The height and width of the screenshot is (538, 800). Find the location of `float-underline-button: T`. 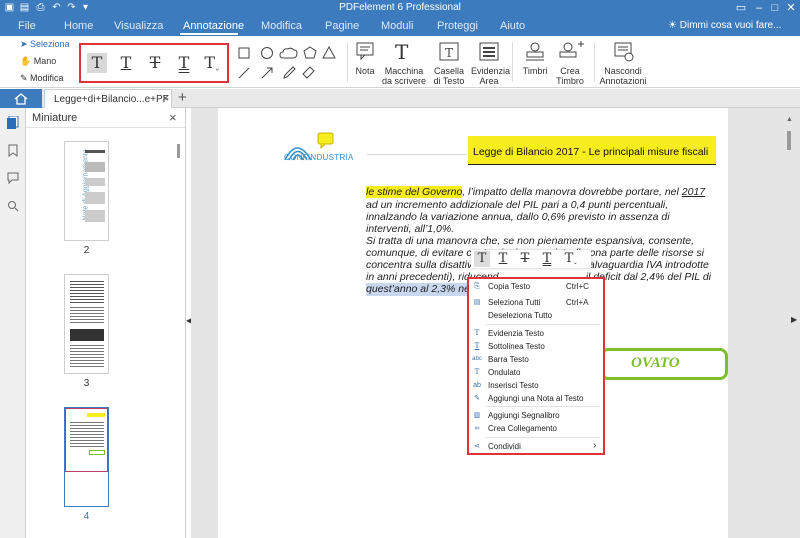

float-underline-button: T is located at coordinates (503, 259).